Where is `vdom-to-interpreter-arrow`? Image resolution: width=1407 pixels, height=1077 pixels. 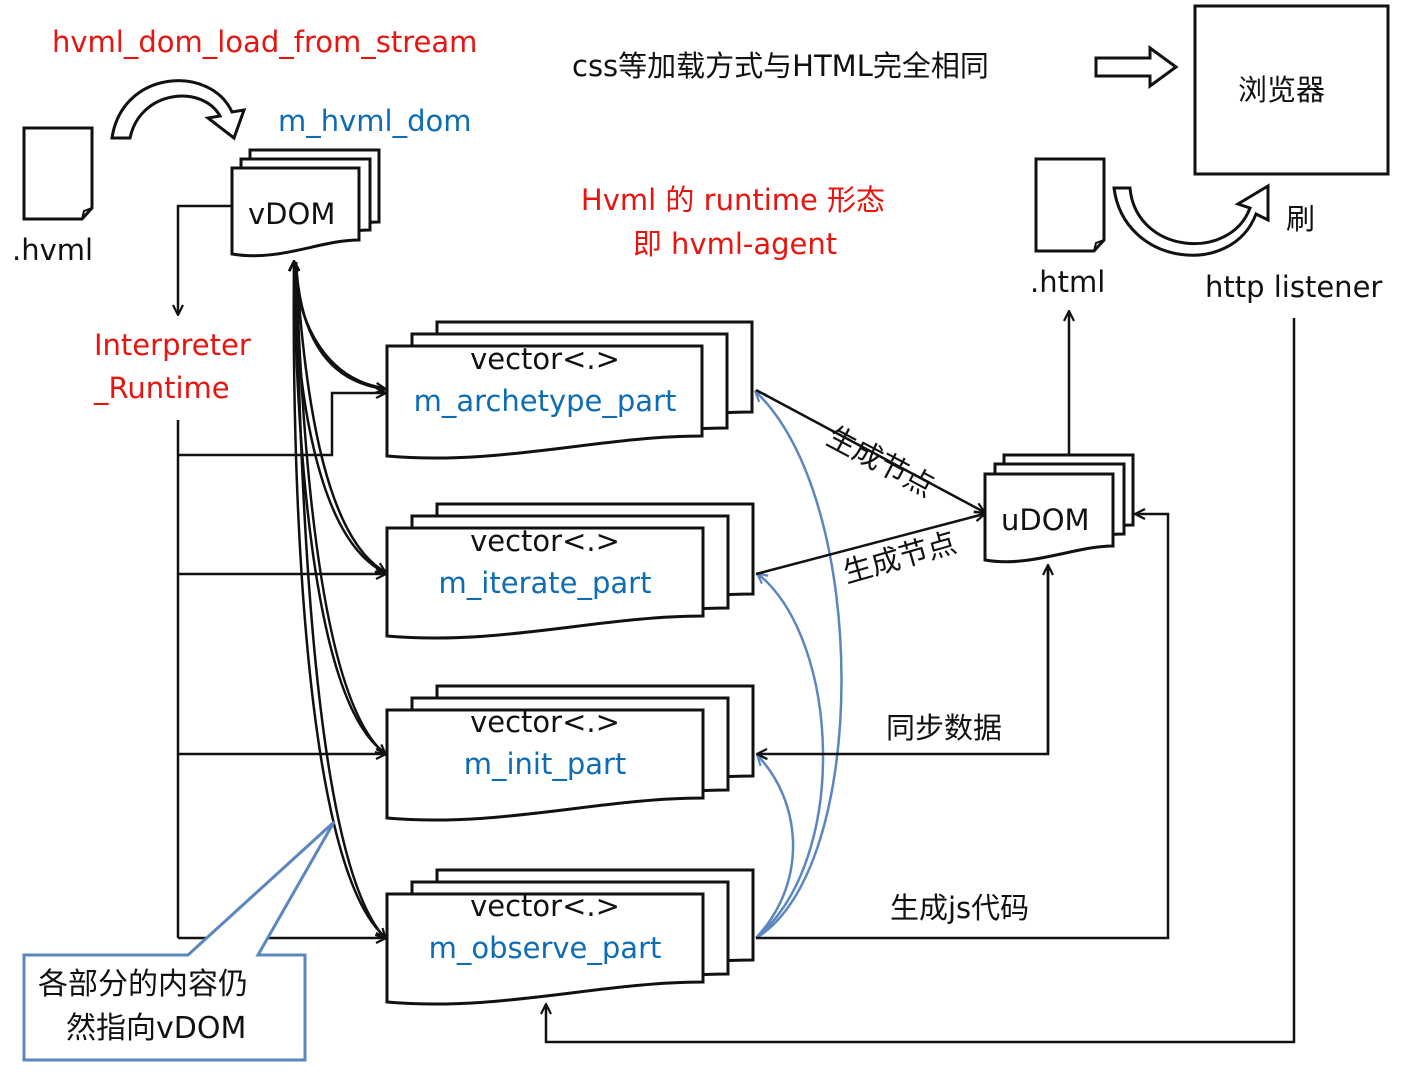 vdom-to-interpreter-arrow is located at coordinates (205, 259).